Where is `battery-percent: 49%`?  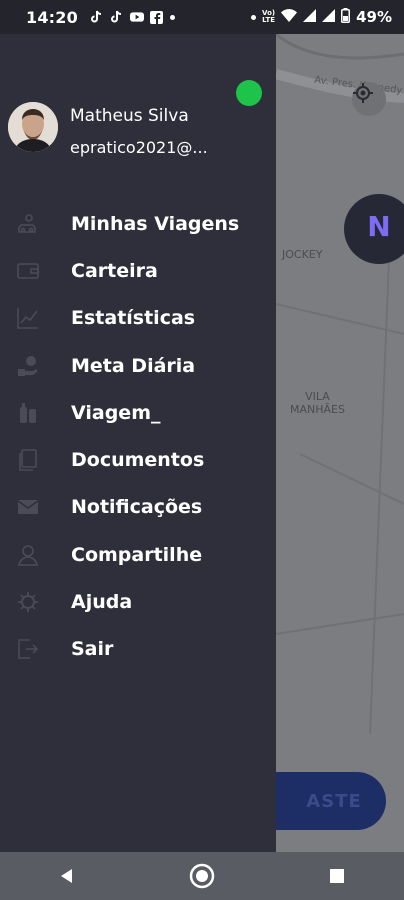
battery-percent: 49% is located at coordinates (374, 17).